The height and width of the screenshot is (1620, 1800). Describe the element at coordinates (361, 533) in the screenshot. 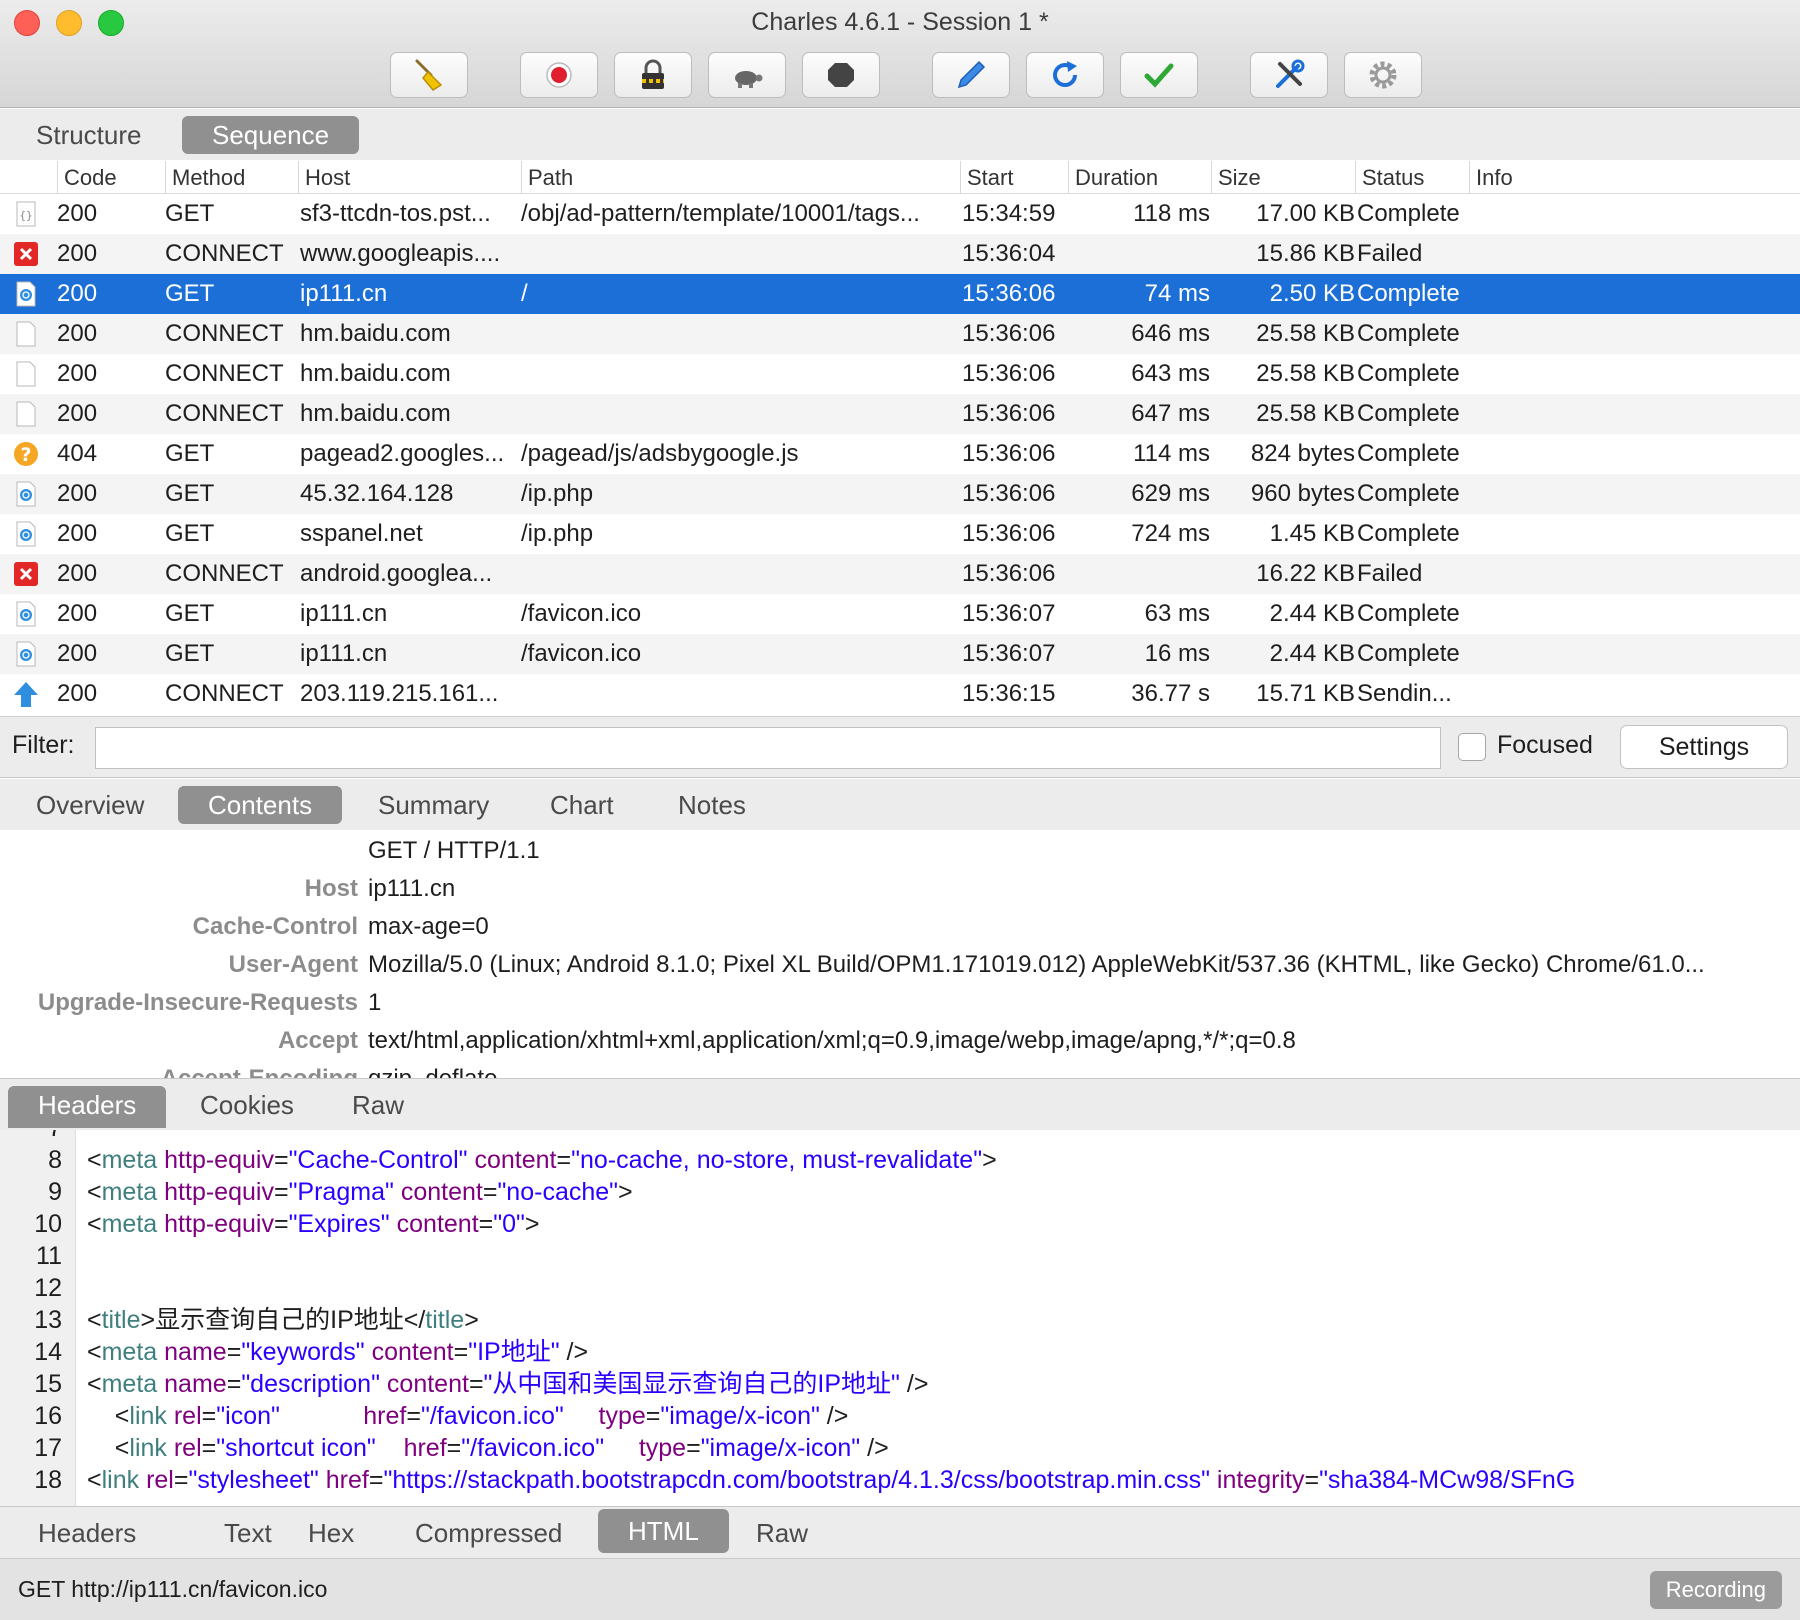

I see `cell-host: sspanel.net` at that location.